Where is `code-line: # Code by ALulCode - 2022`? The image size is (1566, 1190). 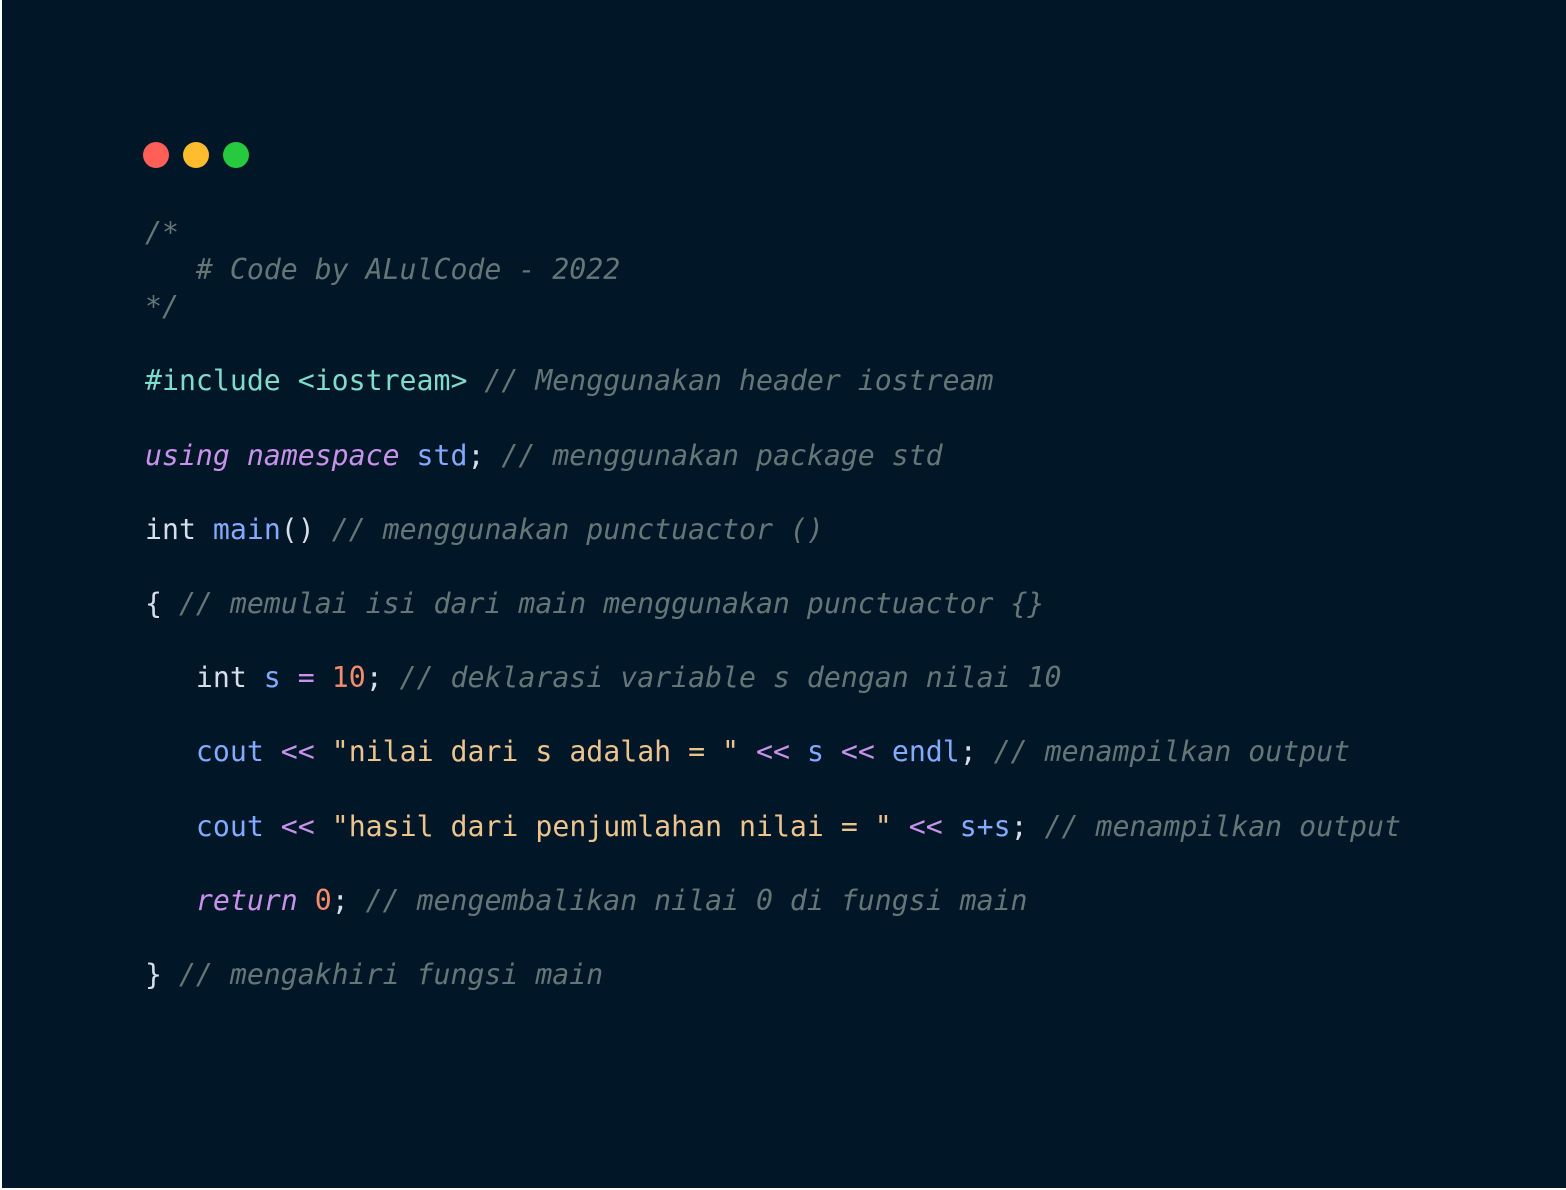 code-line: # Code by ALulCode - 2022 is located at coordinates (773, 269).